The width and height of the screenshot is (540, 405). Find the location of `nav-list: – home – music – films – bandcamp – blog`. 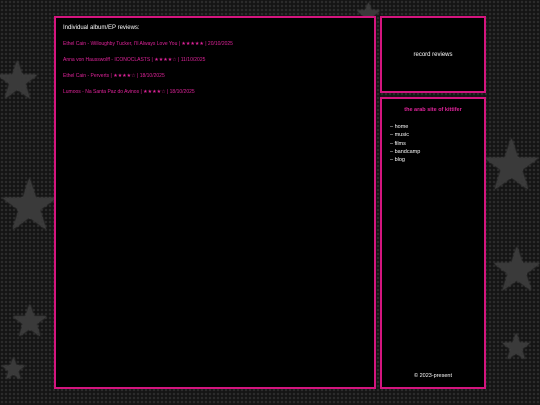

nav-list: – home – music – films – bandcamp – blog is located at coordinates (434, 143).